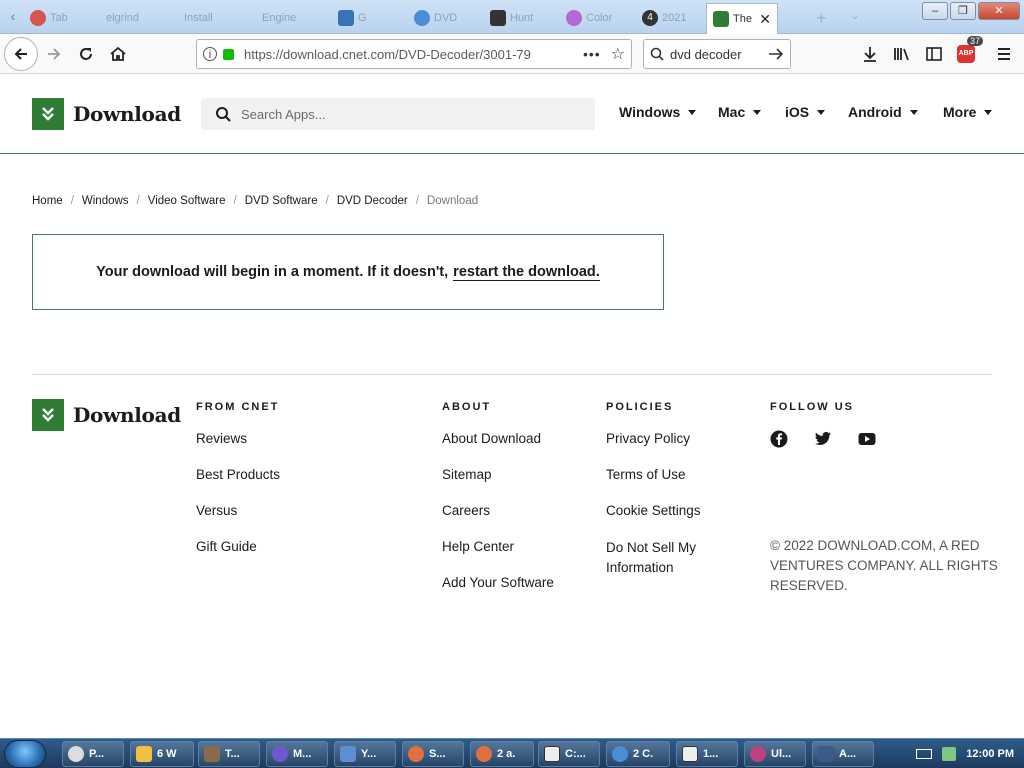  I want to click on footer-link-sitemap: Sitemap, so click(498, 475).